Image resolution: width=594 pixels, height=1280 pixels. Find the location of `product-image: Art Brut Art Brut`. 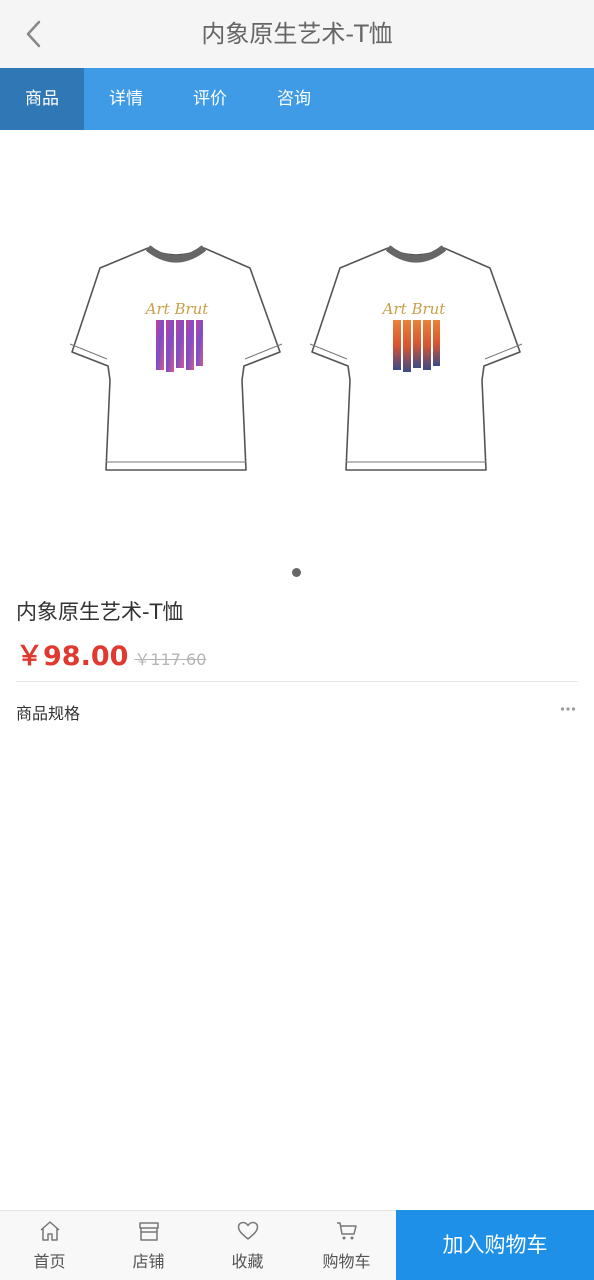

product-image: Art Brut Art Brut is located at coordinates (296, 358).